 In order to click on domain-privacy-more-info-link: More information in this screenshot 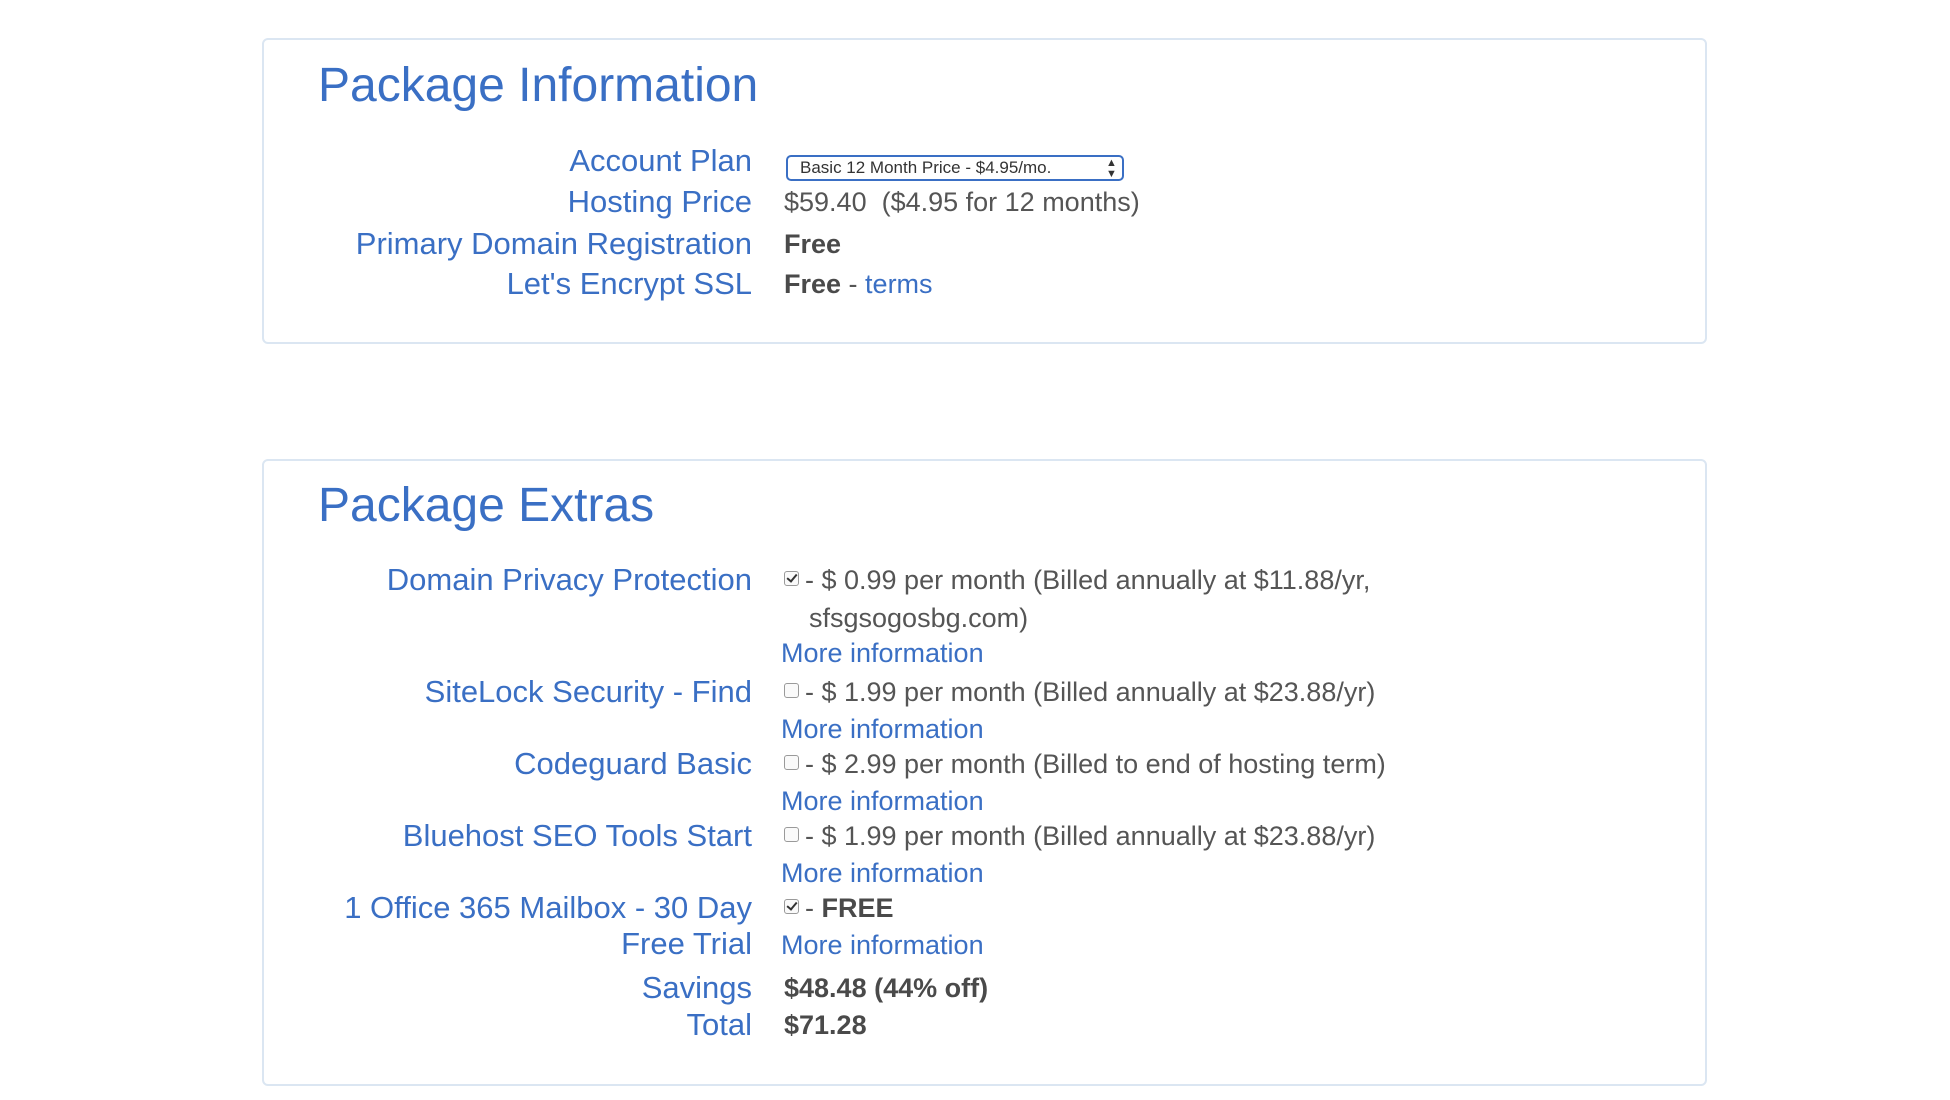, I will do `click(882, 653)`.